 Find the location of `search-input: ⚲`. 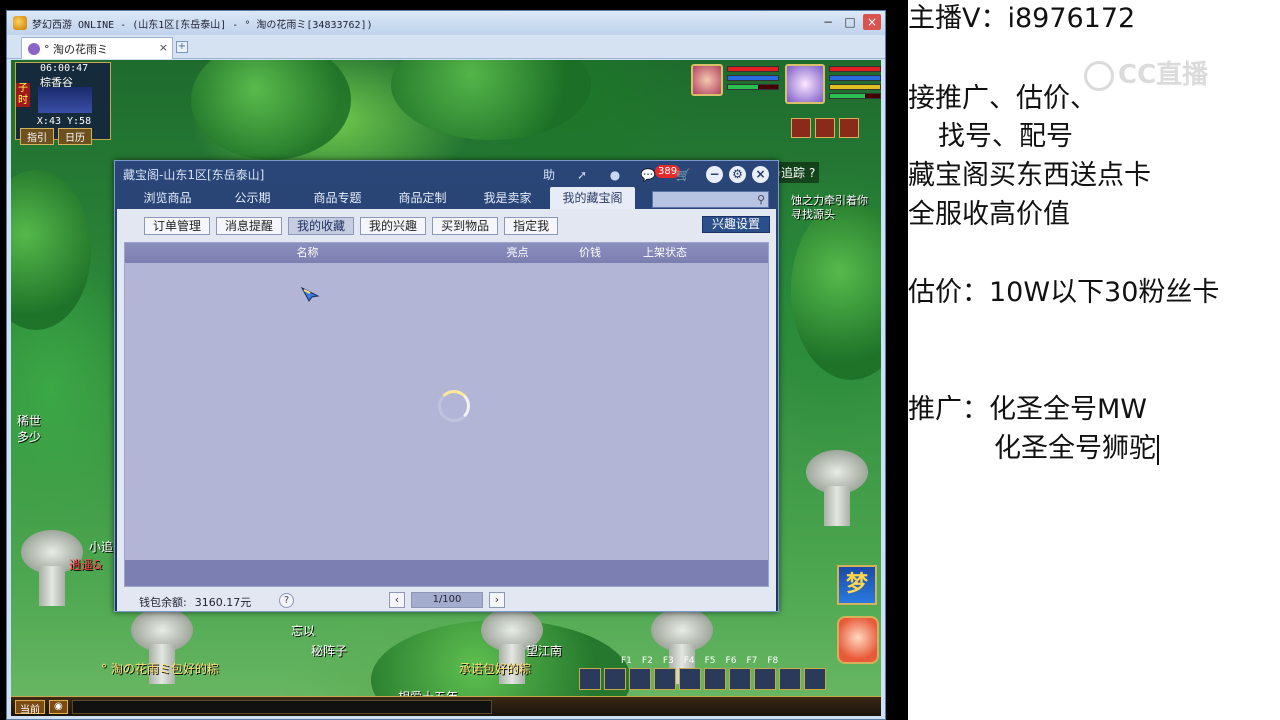

search-input: ⚲ is located at coordinates (710, 199).